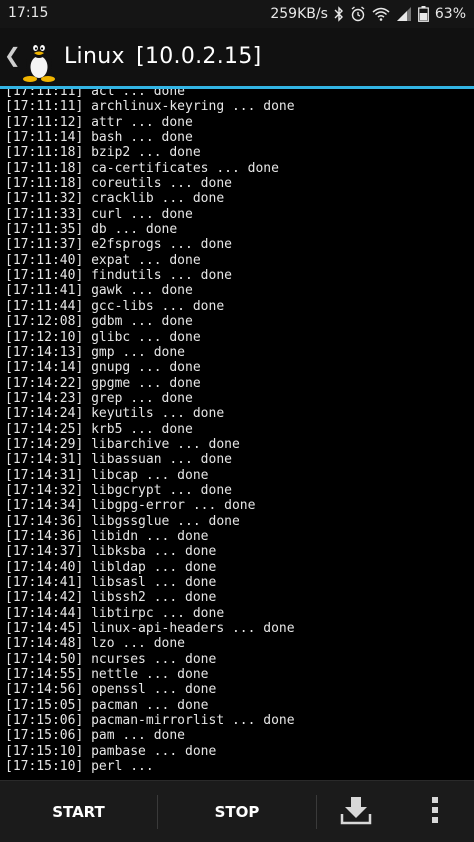  What do you see at coordinates (95, 644) in the screenshot?
I see `console-line: [17:14:48] lzo ... done` at bounding box center [95, 644].